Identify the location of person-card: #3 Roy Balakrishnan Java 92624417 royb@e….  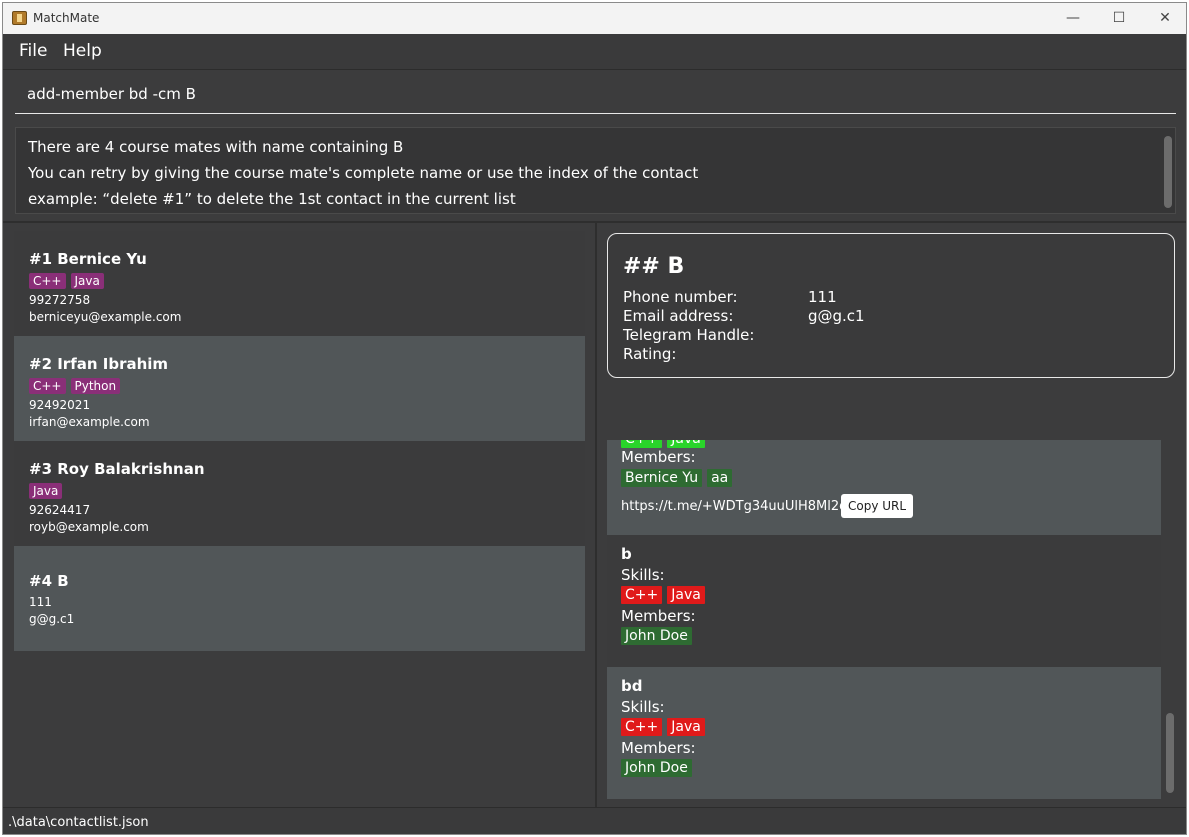
(299, 493).